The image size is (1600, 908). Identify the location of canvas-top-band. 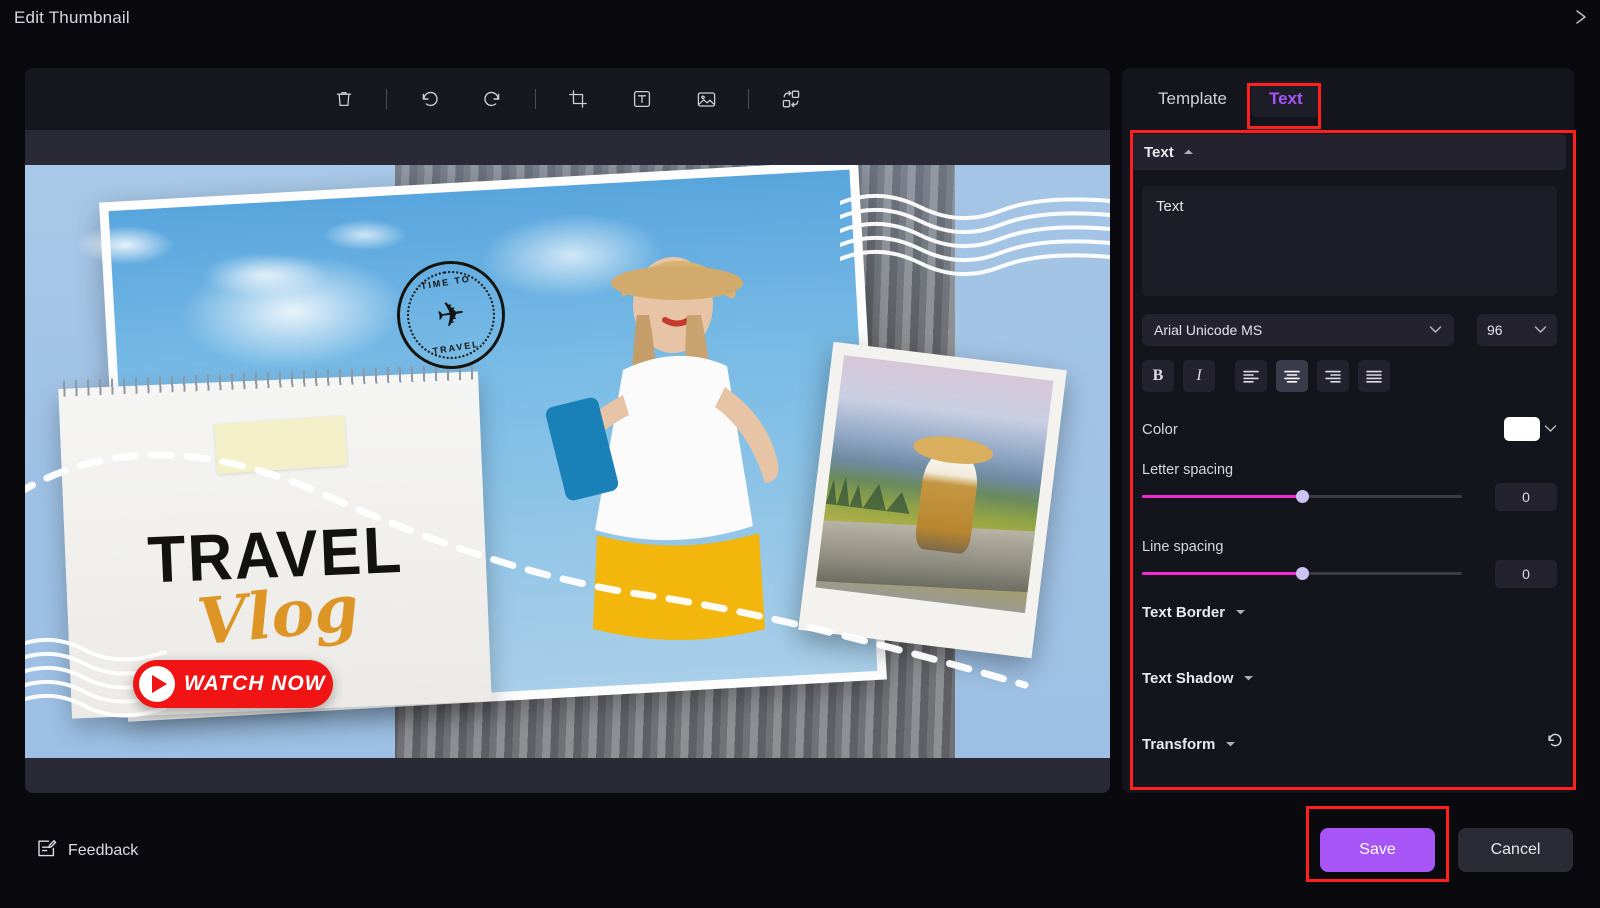
(567, 147).